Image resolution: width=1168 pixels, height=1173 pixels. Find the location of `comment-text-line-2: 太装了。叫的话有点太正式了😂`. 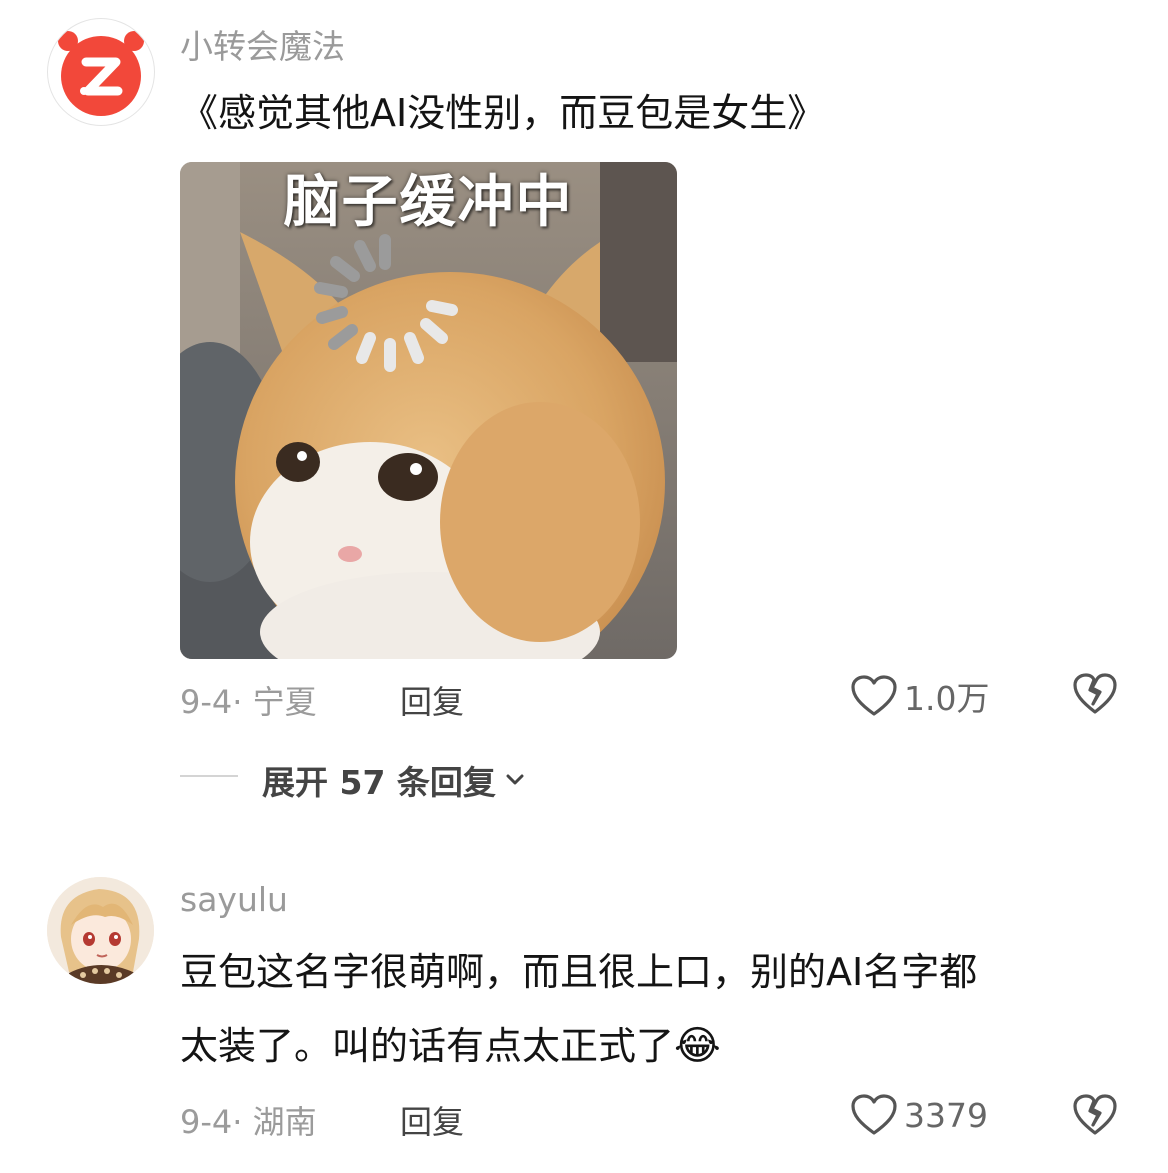

comment-text-line-2: 太装了。叫的话有点太正式了😂 is located at coordinates (450, 1046).